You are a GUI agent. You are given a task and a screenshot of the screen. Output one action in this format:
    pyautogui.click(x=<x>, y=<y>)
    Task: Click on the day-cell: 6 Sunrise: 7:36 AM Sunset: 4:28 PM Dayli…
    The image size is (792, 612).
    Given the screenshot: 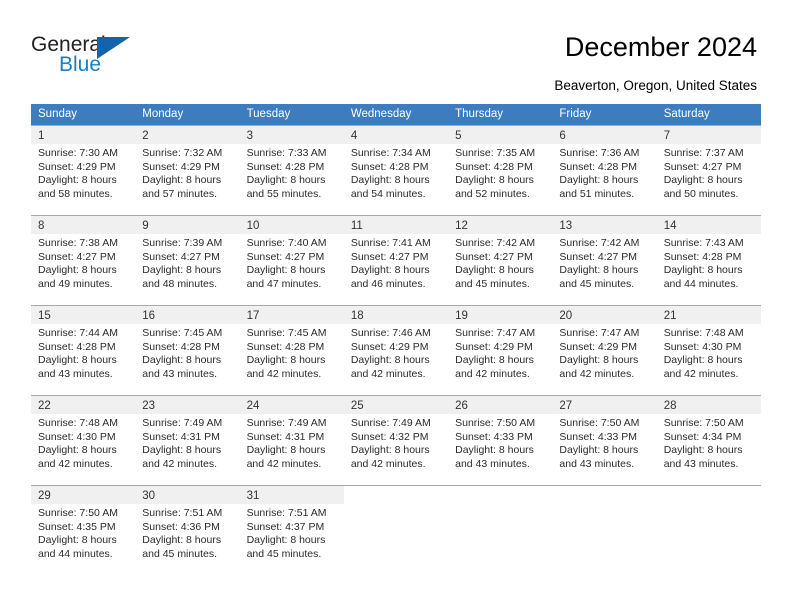 What is the action you would take?
    pyautogui.click(x=604, y=170)
    